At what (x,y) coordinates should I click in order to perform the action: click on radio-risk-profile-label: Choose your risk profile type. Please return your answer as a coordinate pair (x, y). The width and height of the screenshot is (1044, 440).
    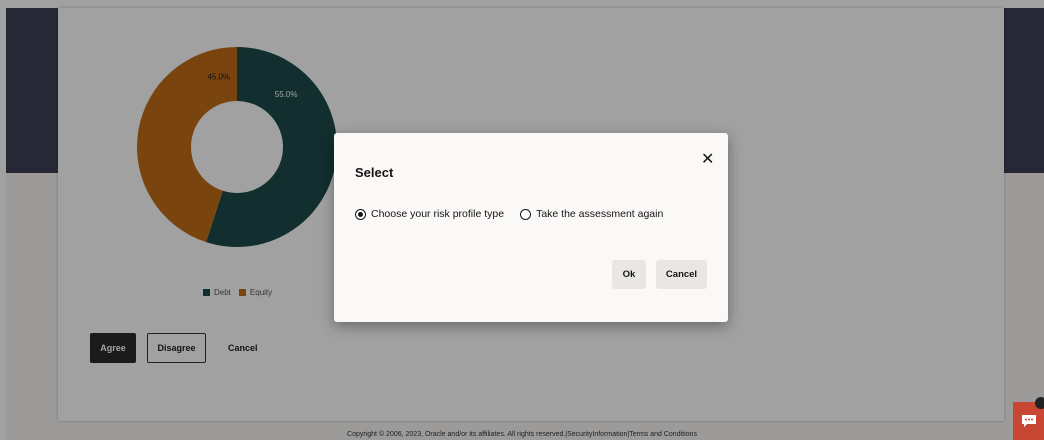
    Looking at the image, I should click on (438, 214).